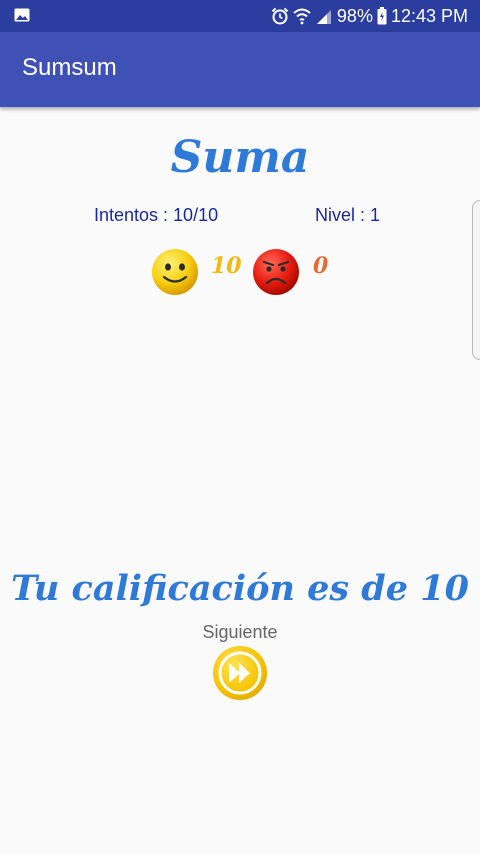 The image size is (480, 854). I want to click on edge-panel-handle, so click(476, 280).